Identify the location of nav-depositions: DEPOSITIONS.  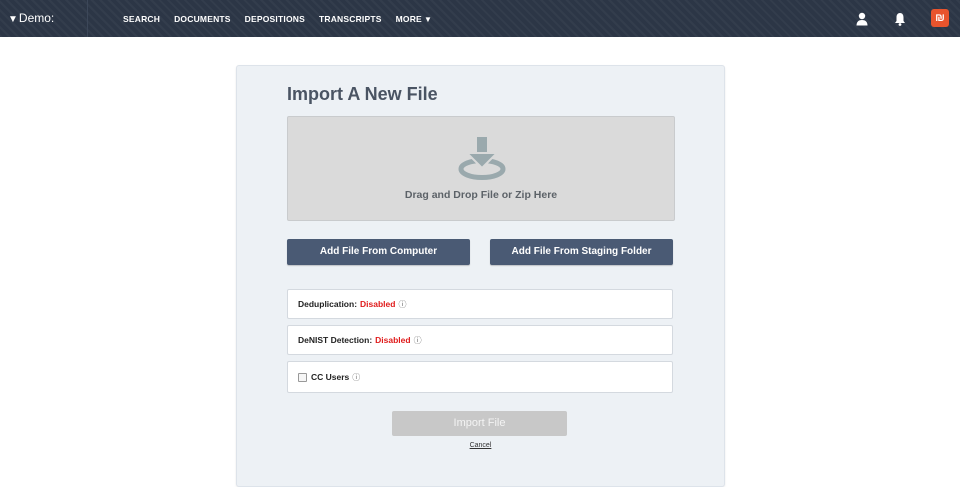
(275, 19).